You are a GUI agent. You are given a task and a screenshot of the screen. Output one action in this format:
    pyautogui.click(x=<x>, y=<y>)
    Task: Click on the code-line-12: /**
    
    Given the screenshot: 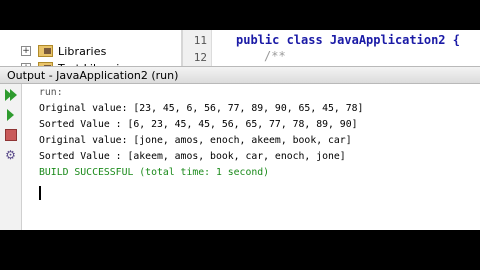 What is the action you would take?
    pyautogui.click(x=275, y=56)
    